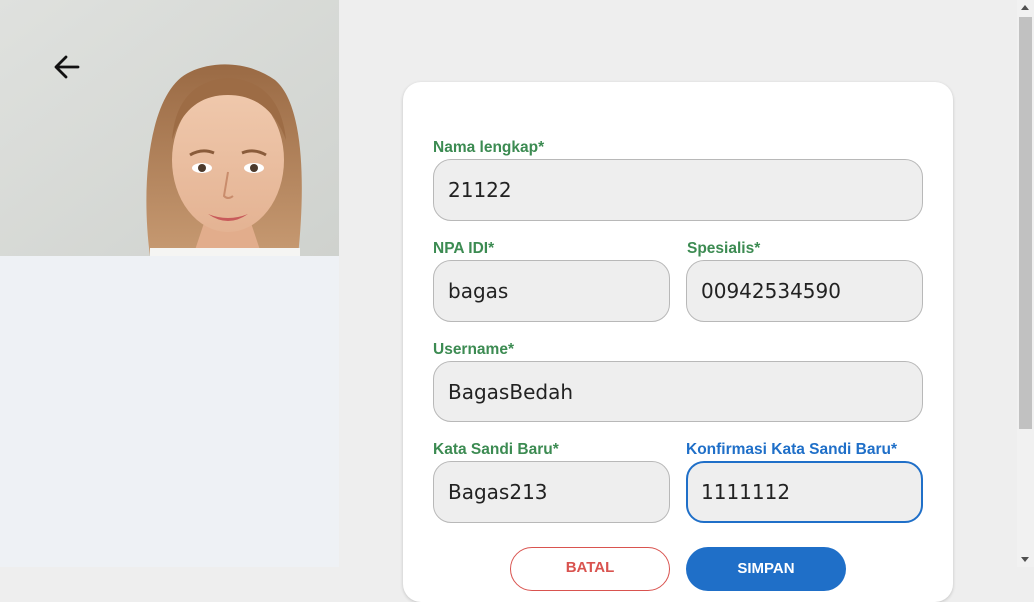 This screenshot has width=1034, height=602. I want to click on username-input, so click(678, 391).